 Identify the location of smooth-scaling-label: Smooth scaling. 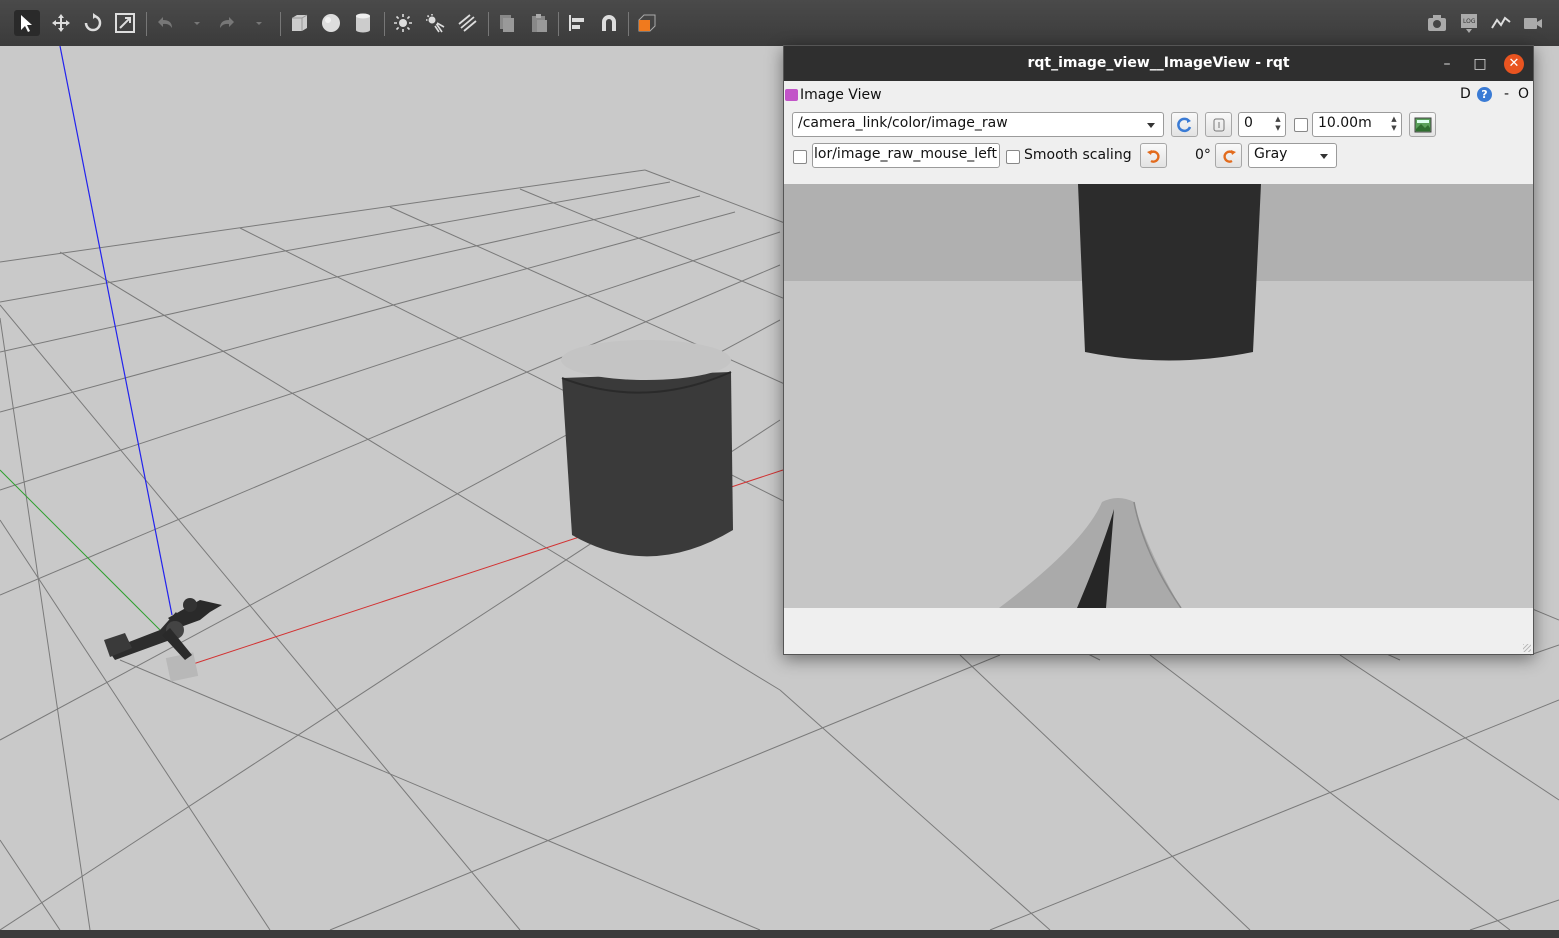
(1078, 155).